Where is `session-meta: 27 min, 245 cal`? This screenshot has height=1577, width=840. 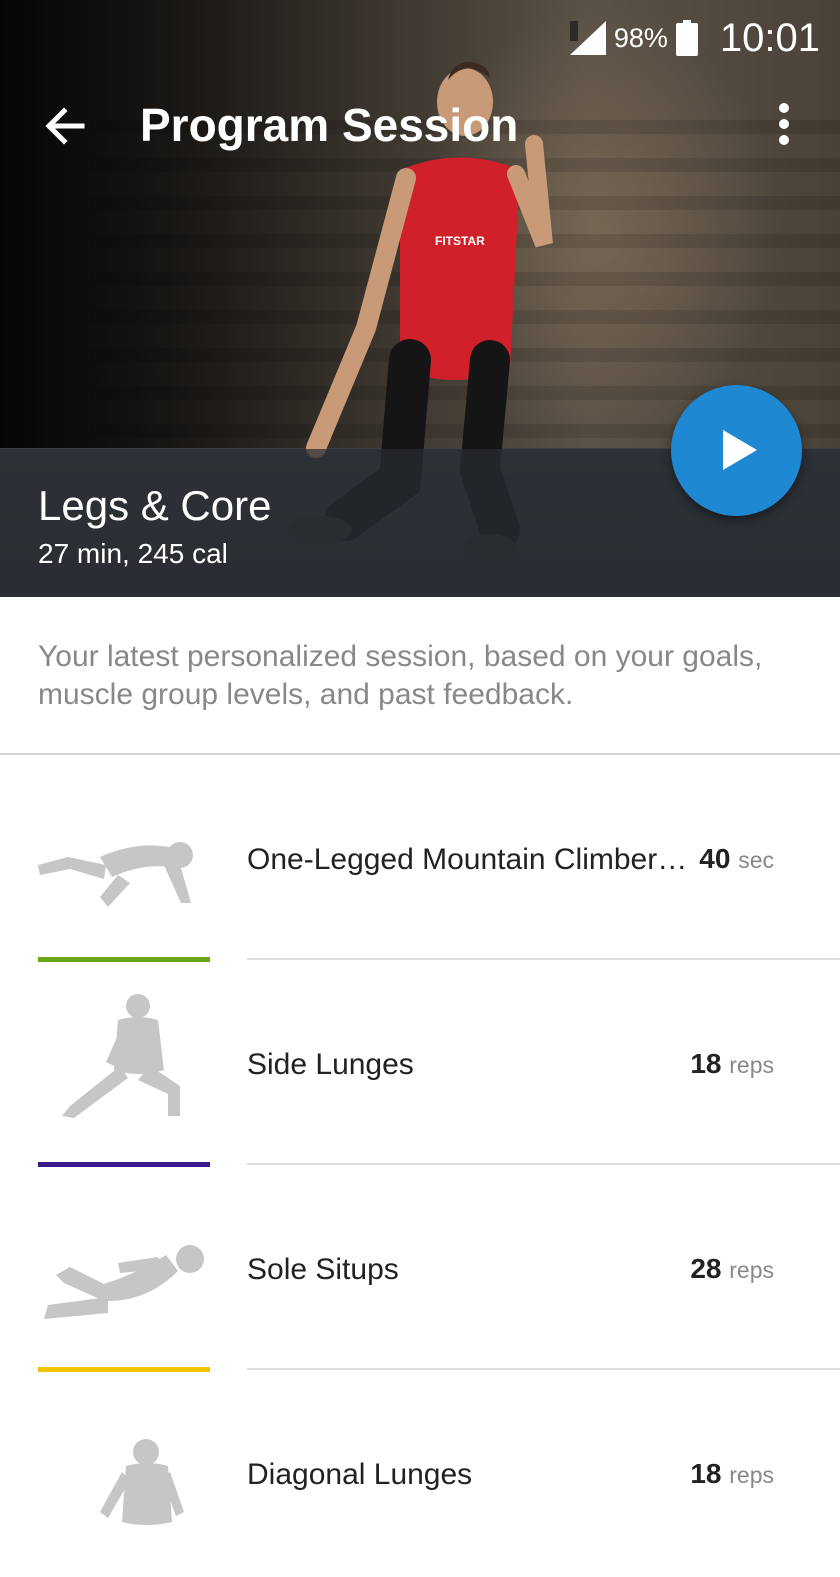
session-meta: 27 min, 245 cal is located at coordinates (133, 553).